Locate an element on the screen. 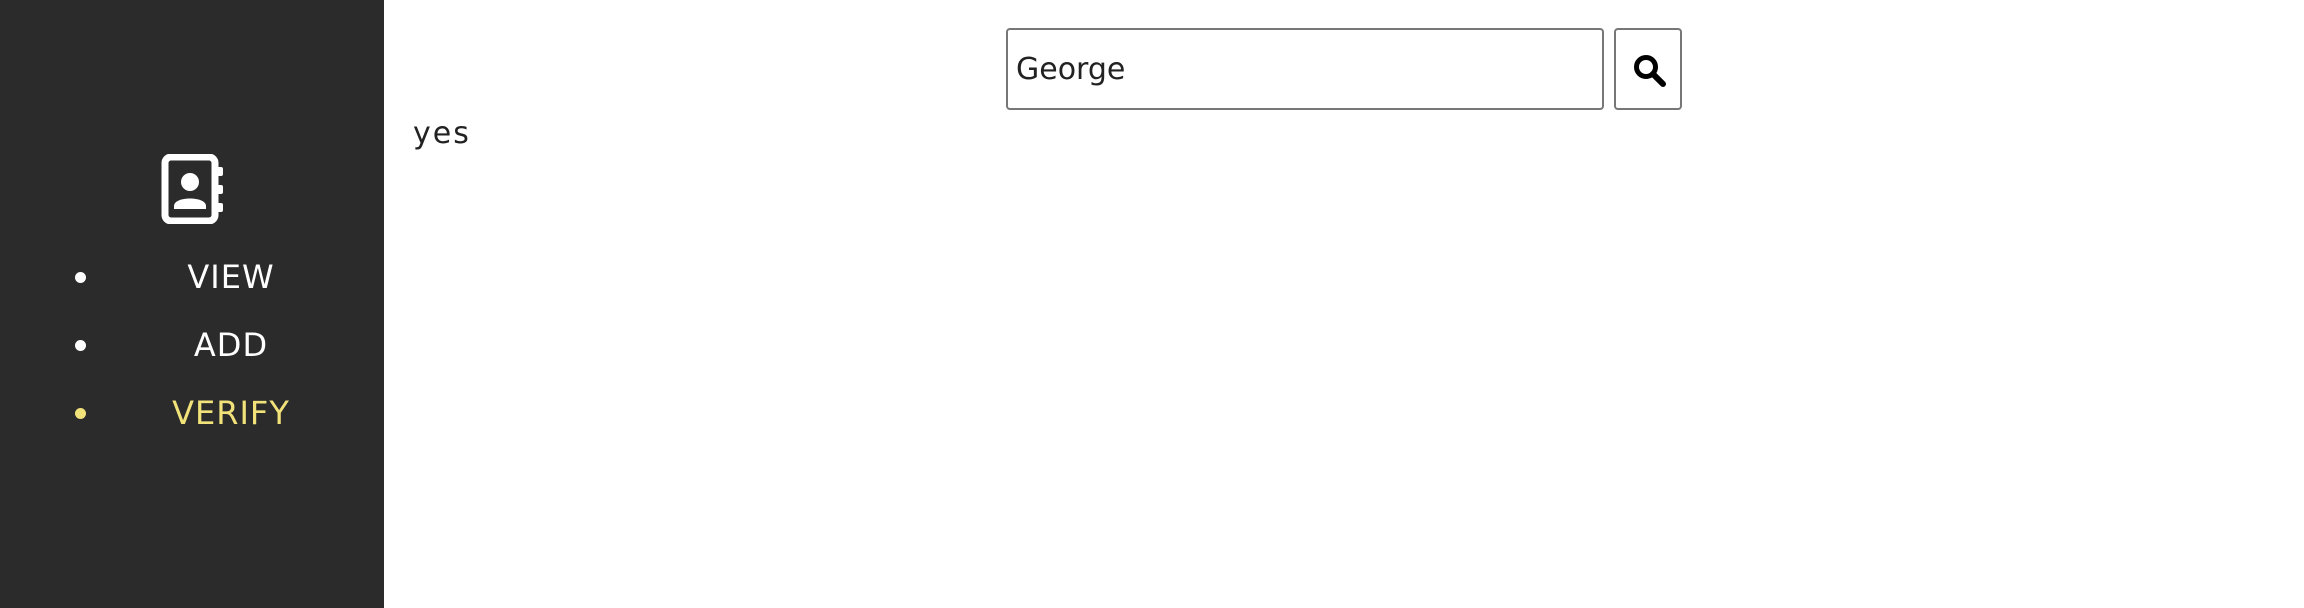 The height and width of the screenshot is (608, 2304). search-input is located at coordinates (1305, 69).